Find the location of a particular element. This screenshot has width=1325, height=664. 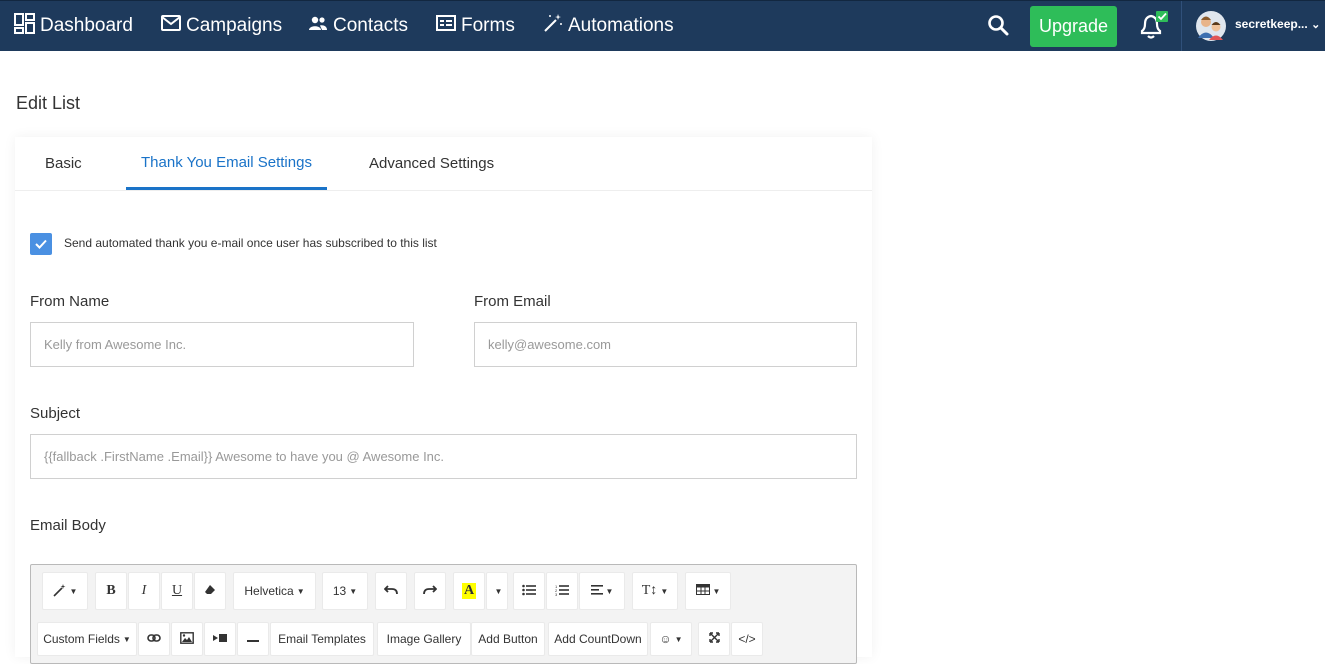

undo-icon is located at coordinates (390, 591).